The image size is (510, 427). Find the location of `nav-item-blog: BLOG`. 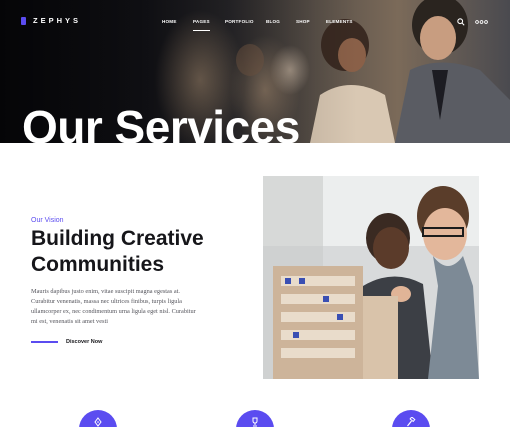

nav-item-blog: BLOG is located at coordinates (273, 21).